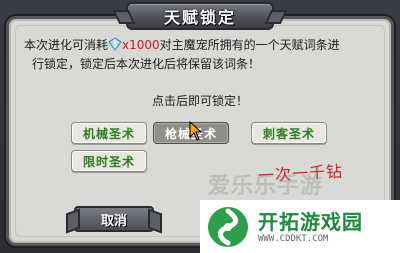 This screenshot has height=253, width=400. Describe the element at coordinates (249, 45) in the screenshot. I see `desc-suffix: 对主魔宠所拥有的一个天赋词条进` at that location.